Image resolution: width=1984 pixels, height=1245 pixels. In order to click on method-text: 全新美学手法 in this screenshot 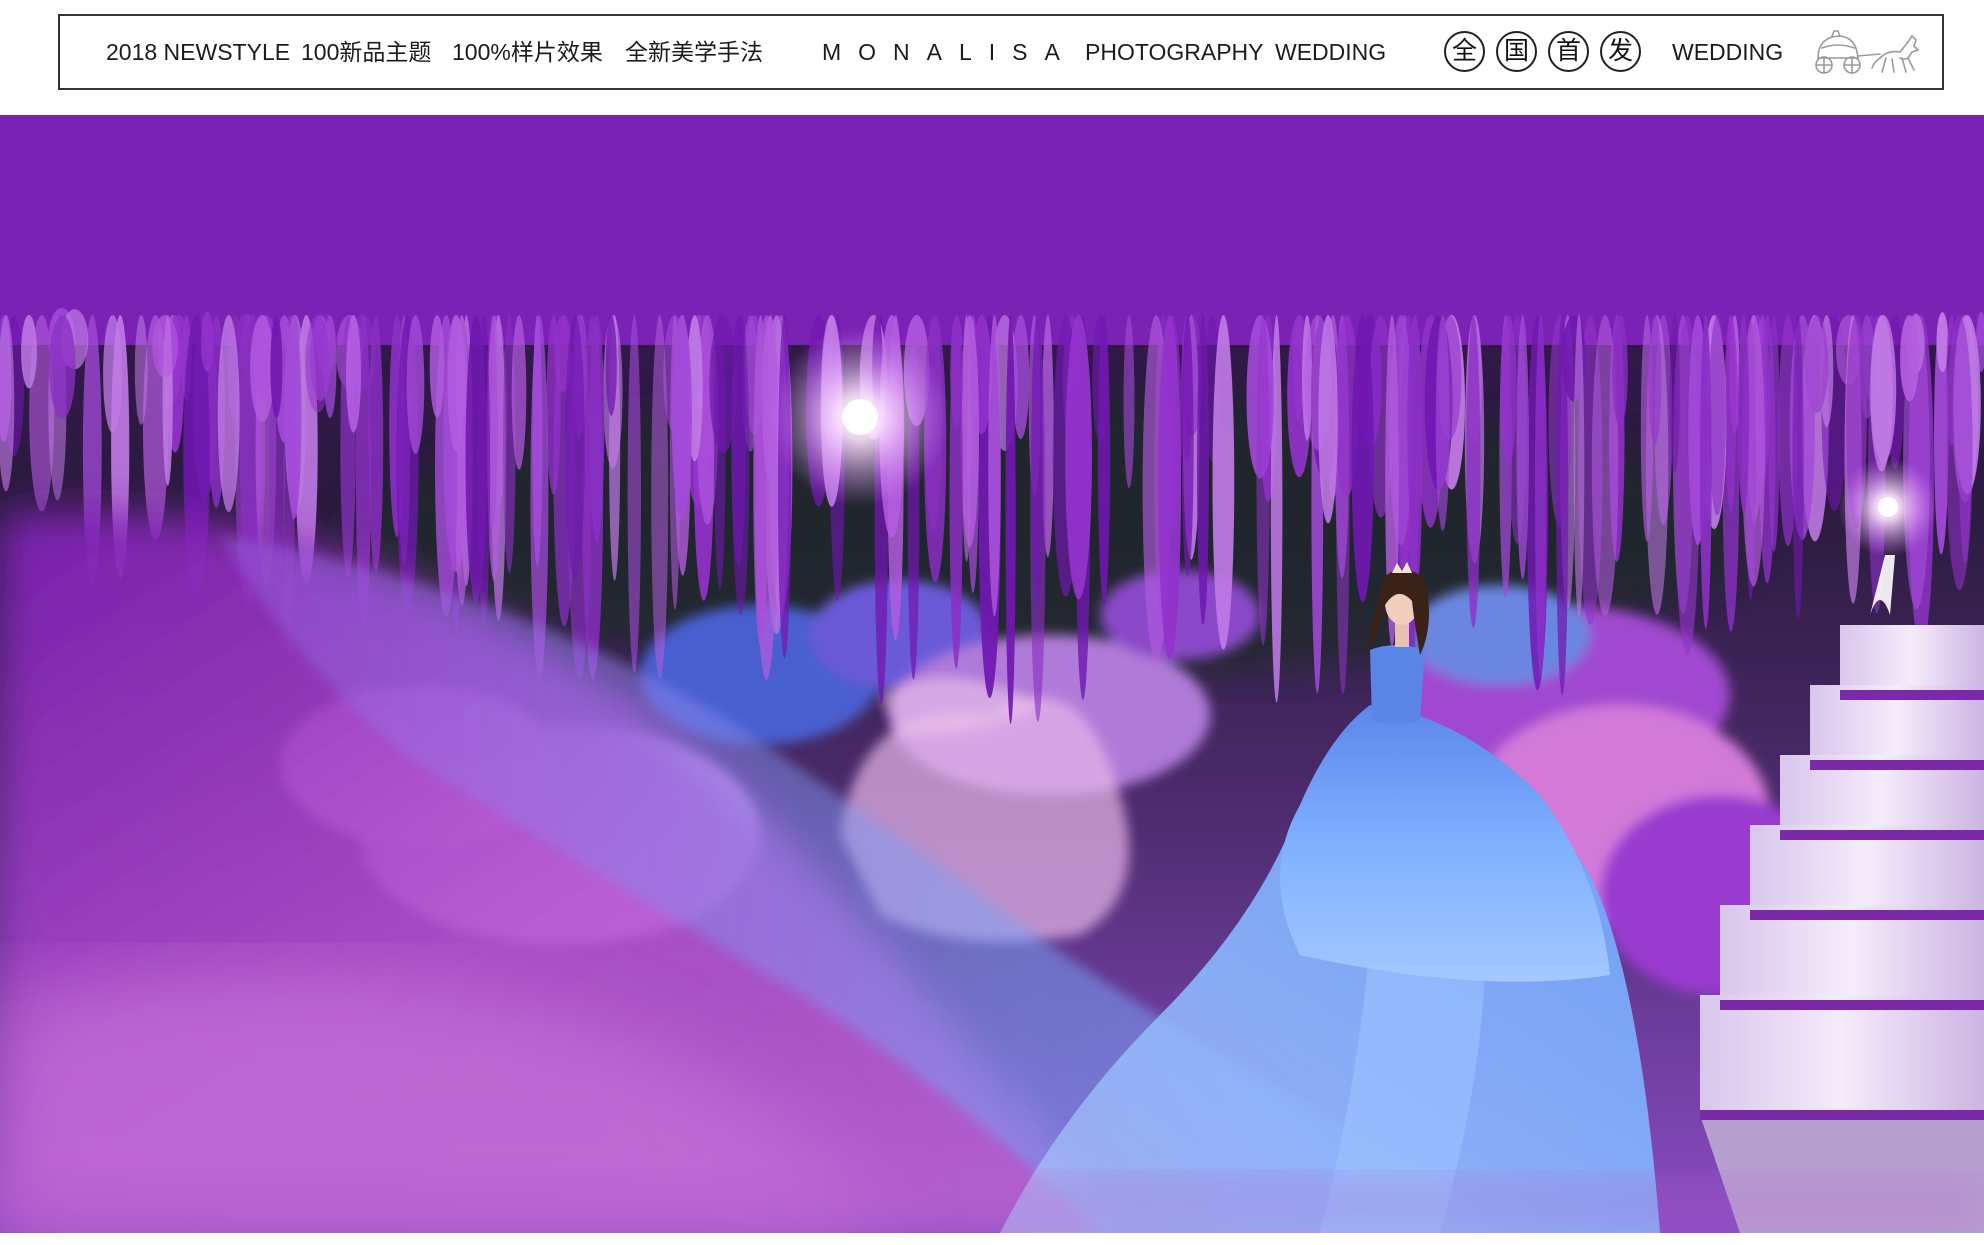, I will do `click(694, 52)`.